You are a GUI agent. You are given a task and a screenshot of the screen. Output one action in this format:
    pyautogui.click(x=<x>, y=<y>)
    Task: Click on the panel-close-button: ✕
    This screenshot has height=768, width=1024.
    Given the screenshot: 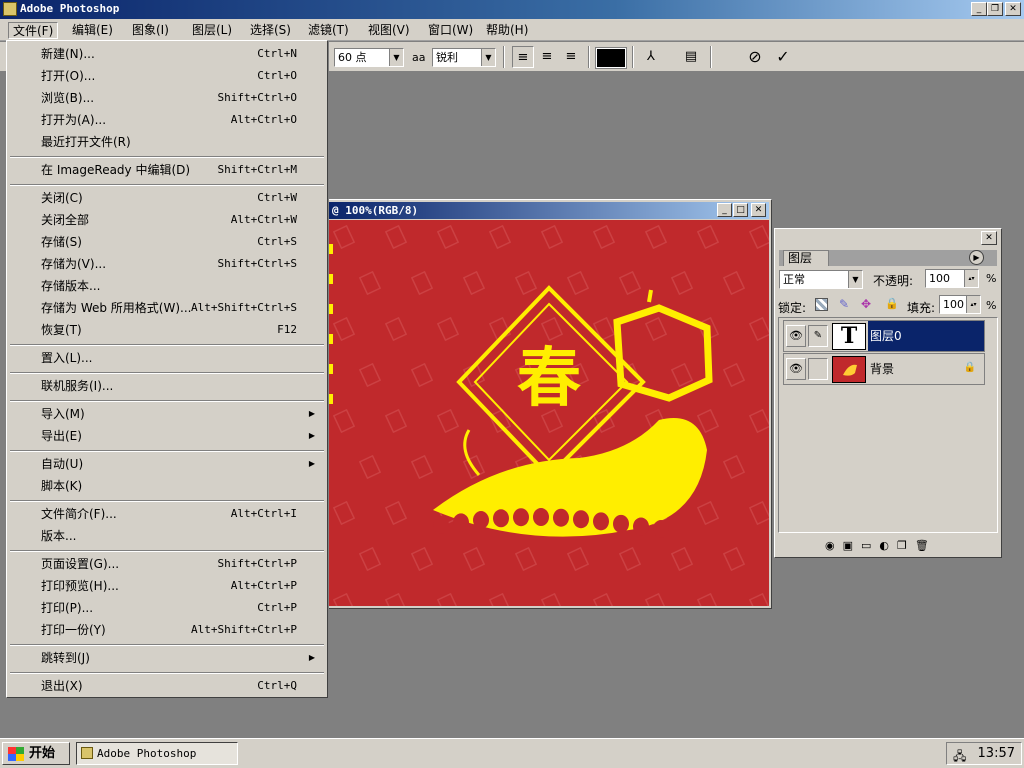 What is the action you would take?
    pyautogui.click(x=989, y=238)
    